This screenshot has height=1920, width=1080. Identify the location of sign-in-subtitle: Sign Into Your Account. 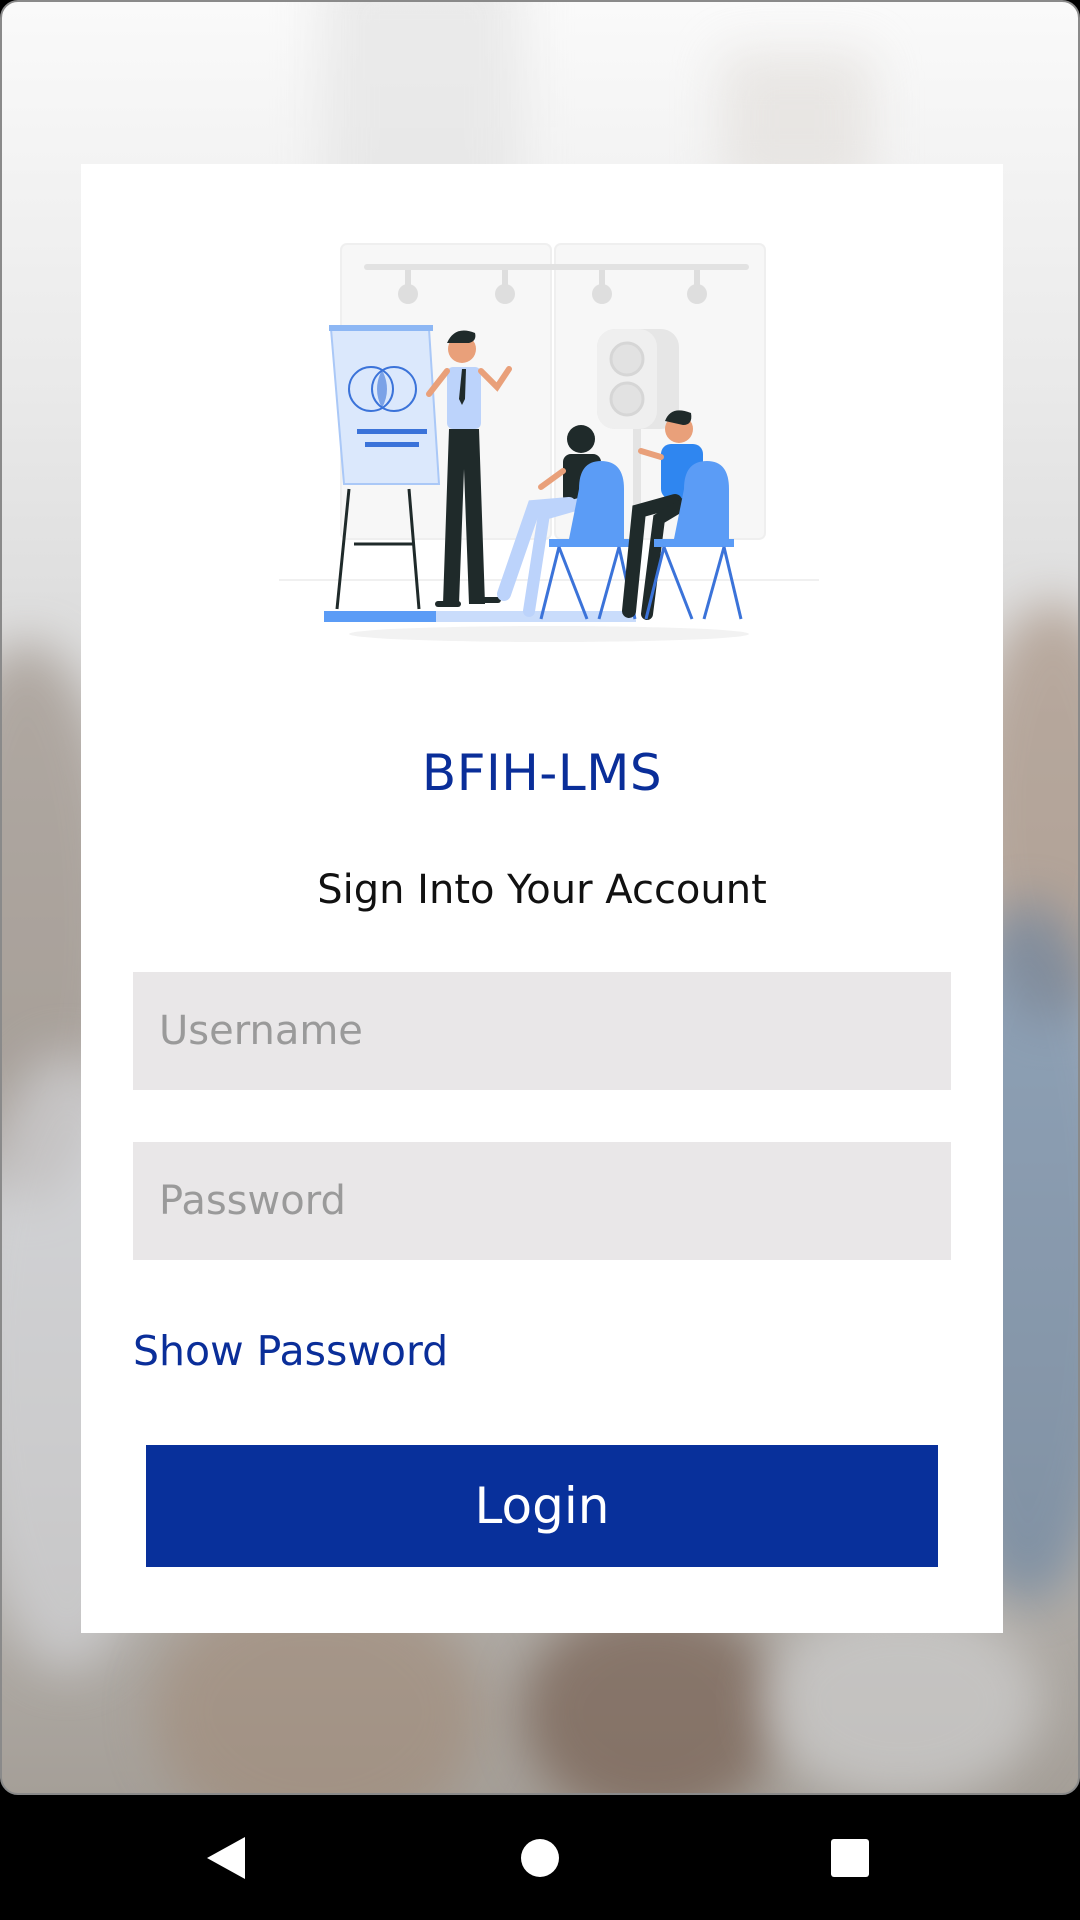
(542, 890).